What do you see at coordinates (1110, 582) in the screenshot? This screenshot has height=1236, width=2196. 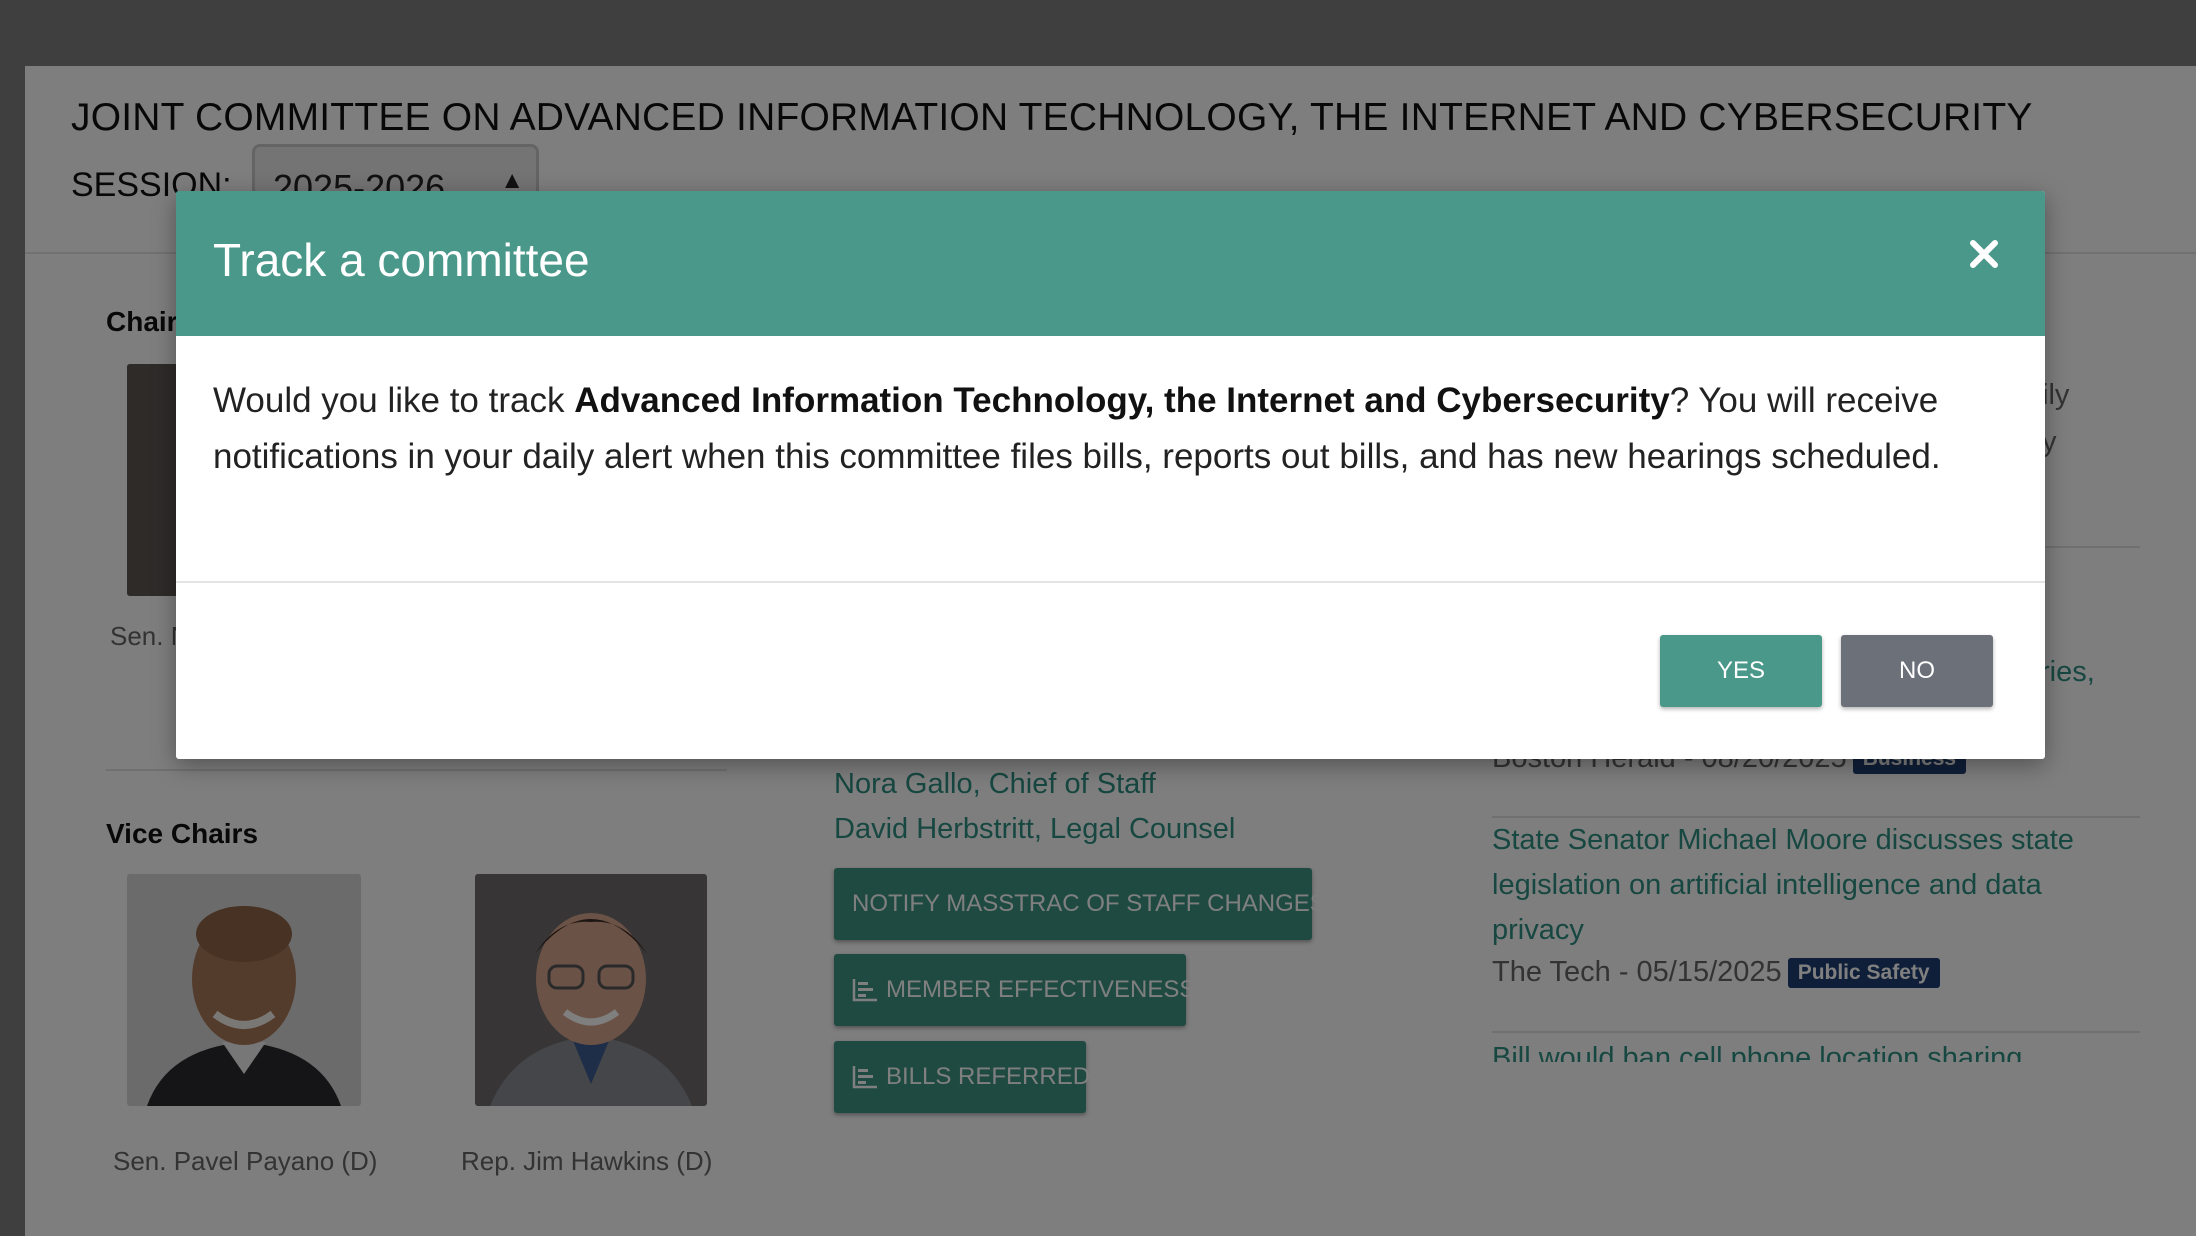 I see `modal-footer-divider` at bounding box center [1110, 582].